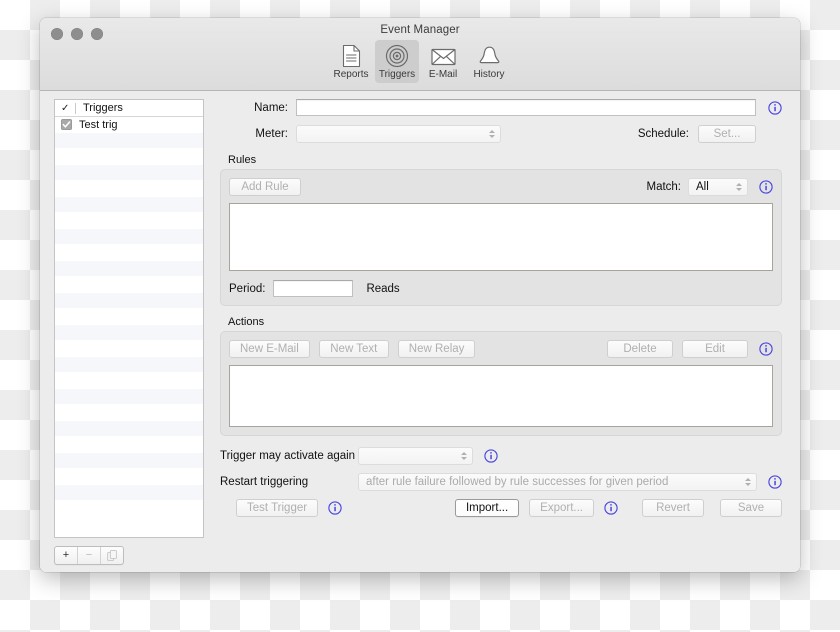 The height and width of the screenshot is (632, 840). Describe the element at coordinates (98, 124) in the screenshot. I see `list-item-label: Test trig` at that location.